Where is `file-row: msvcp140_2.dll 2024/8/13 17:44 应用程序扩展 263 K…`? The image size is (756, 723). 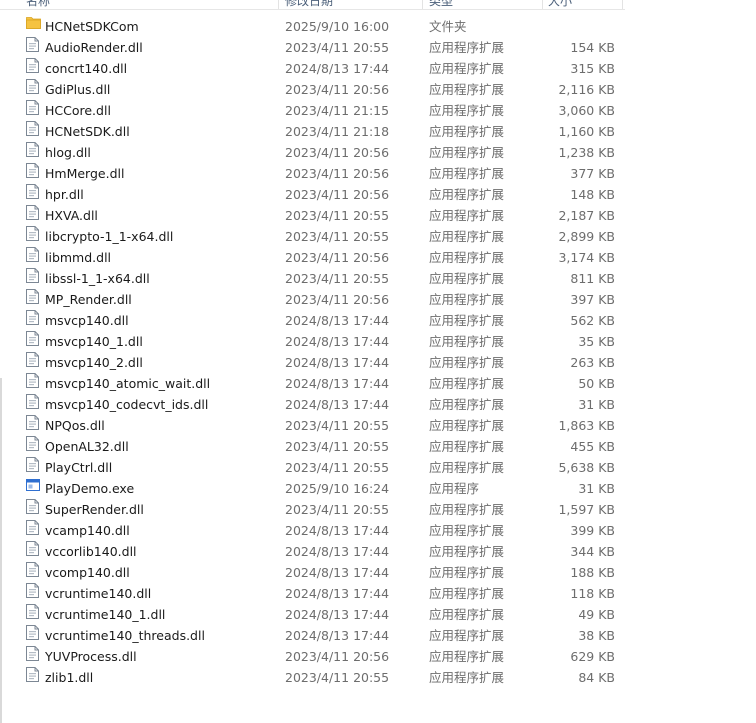
file-row: msvcp140_2.dll 2024/8/13 17:44 应用程序扩展 263 K… is located at coordinates (320, 362).